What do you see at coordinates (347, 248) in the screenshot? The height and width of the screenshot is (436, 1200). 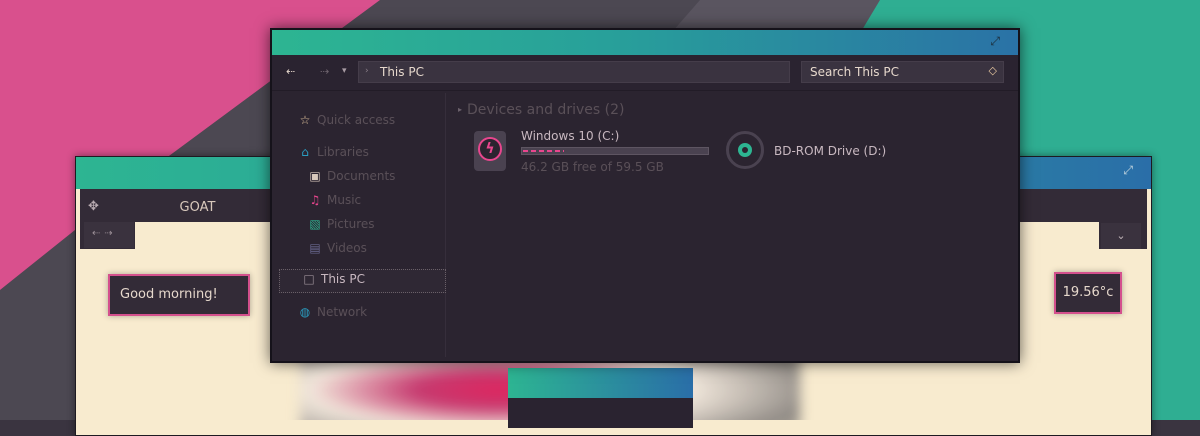 I see `sidebar-item-label: Videos` at bounding box center [347, 248].